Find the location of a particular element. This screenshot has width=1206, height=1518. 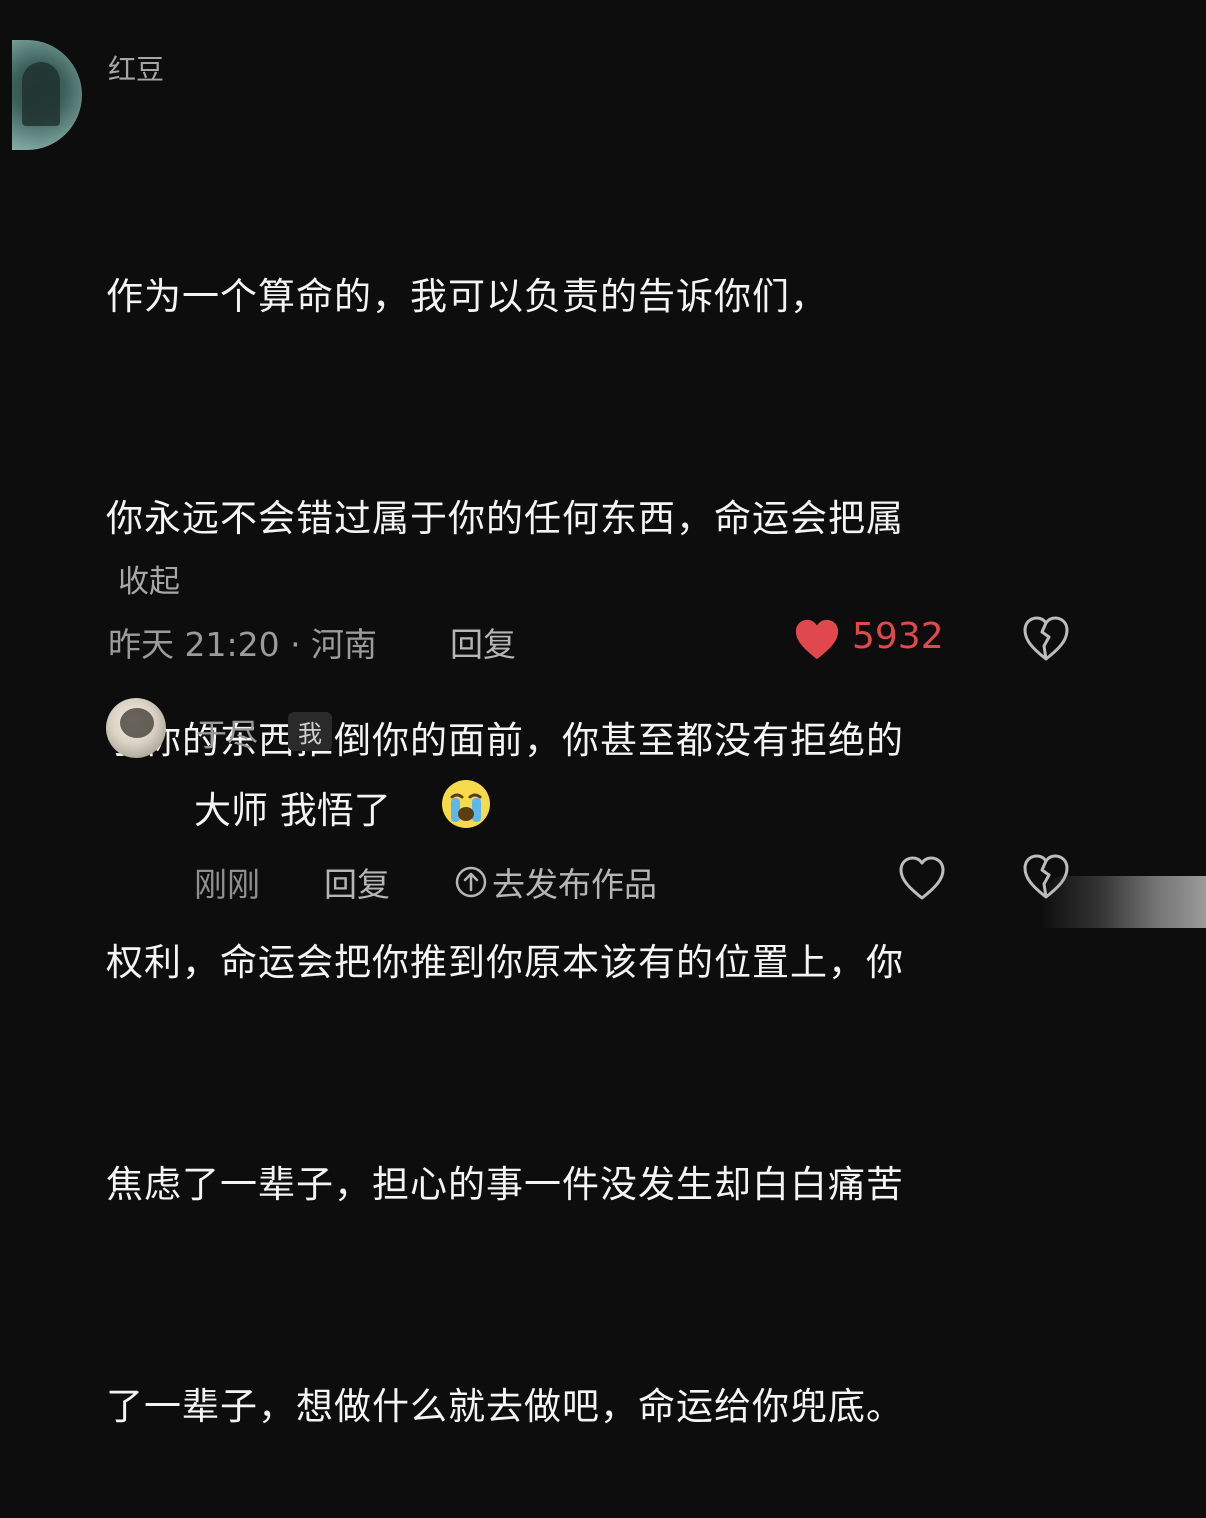

reply-username: 于尽 is located at coordinates (227, 732).